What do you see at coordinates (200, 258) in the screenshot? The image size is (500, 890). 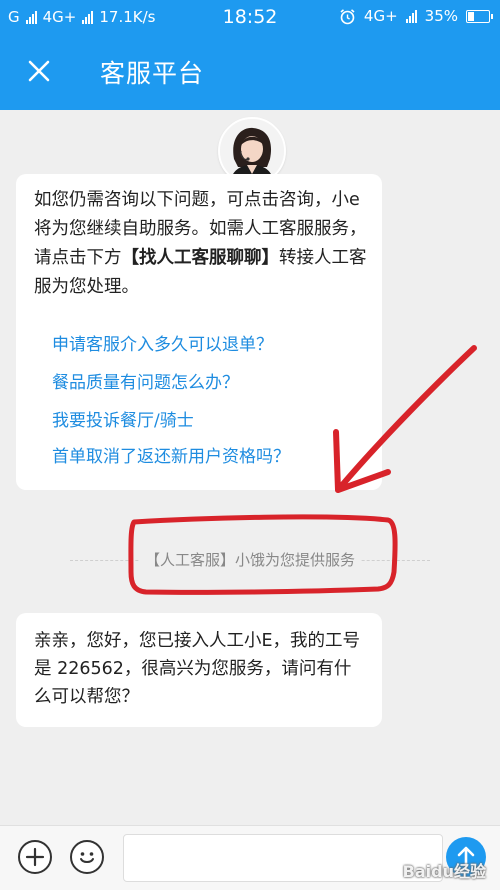 I see `human-service-keyword: 【找人工客服聊聊】` at bounding box center [200, 258].